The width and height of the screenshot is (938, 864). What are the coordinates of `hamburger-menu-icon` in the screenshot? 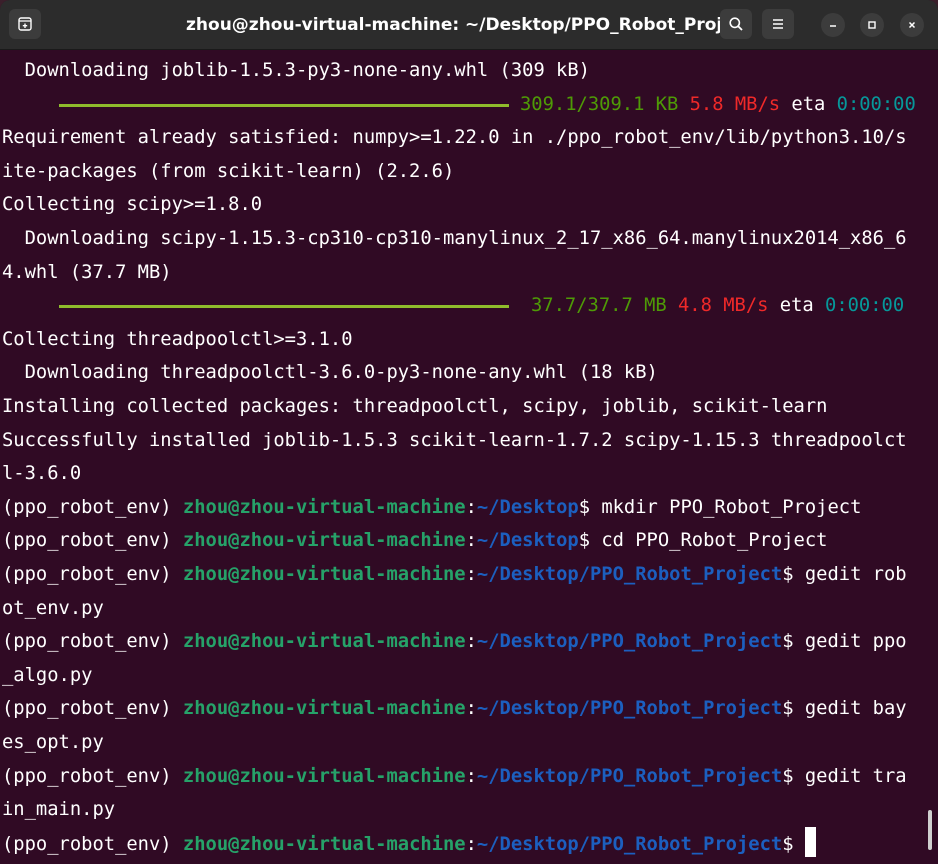 It's located at (778, 24).